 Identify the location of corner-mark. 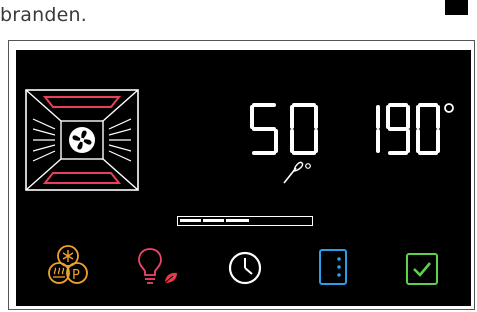
(456, 7).